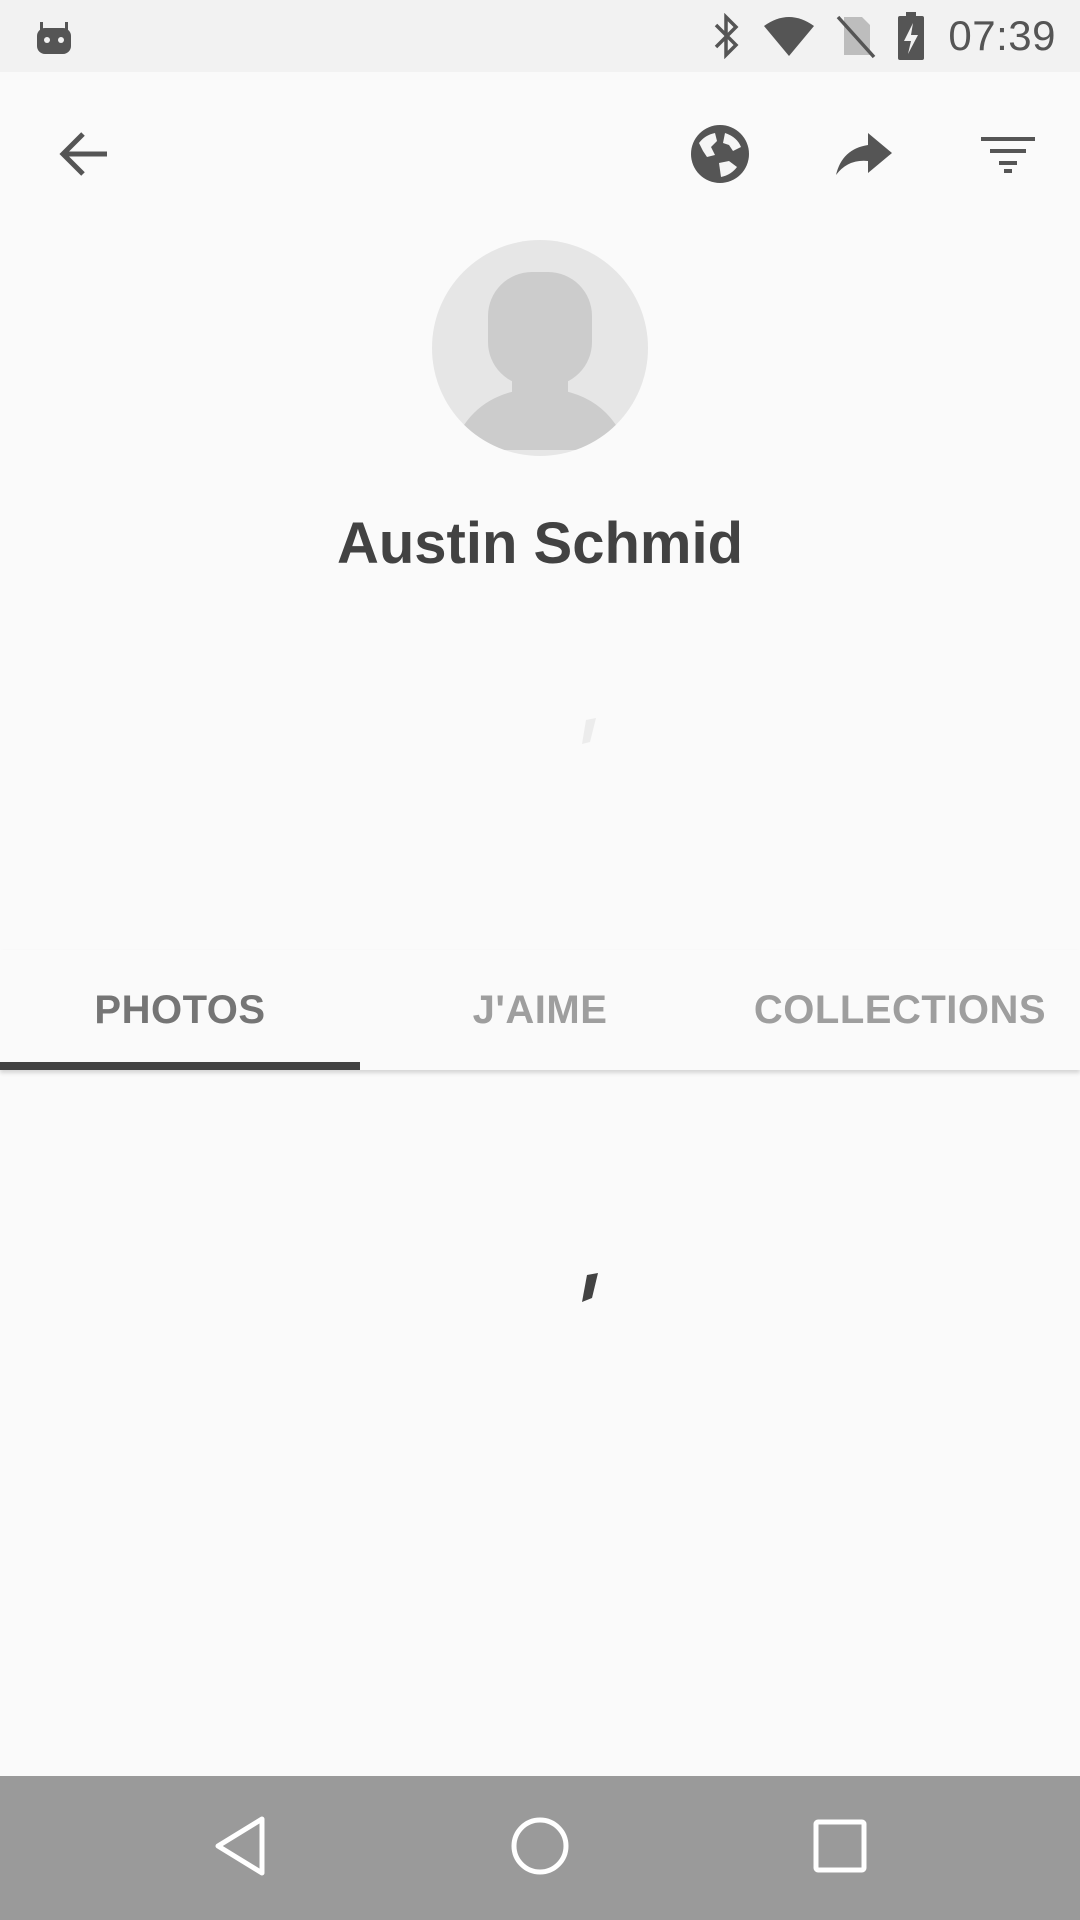  I want to click on wifi-icon, so click(789, 36).